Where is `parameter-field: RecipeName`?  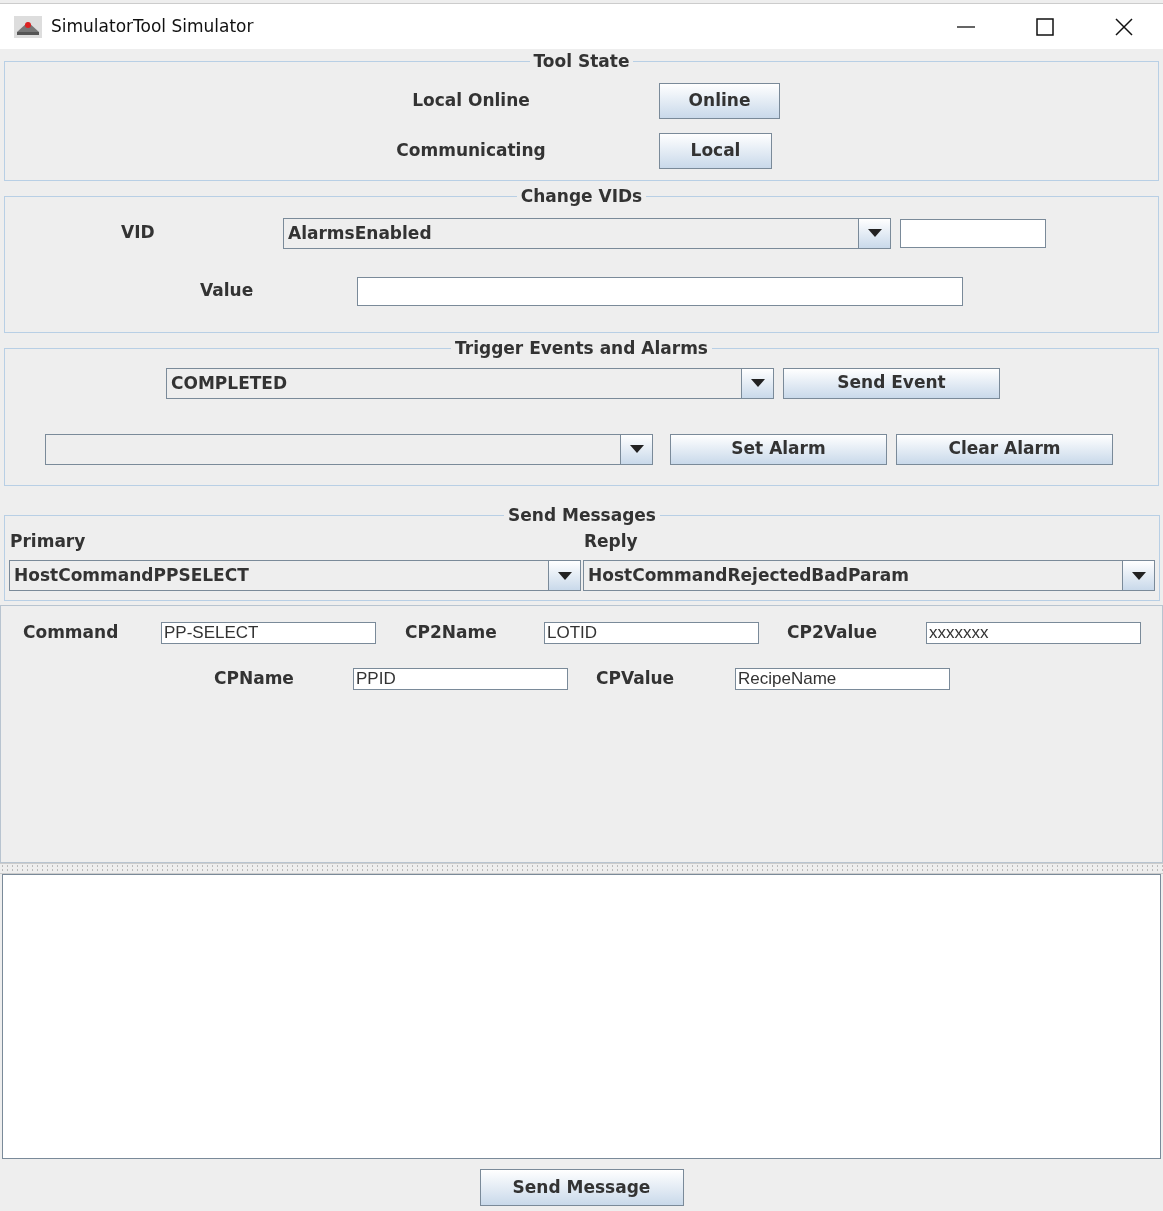 parameter-field: RecipeName is located at coordinates (842, 679).